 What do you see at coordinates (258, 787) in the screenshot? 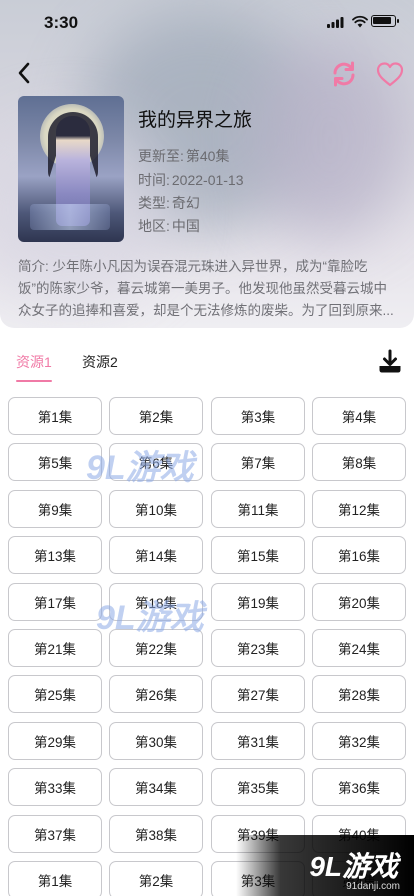
I see `episode-button: 第35集` at bounding box center [258, 787].